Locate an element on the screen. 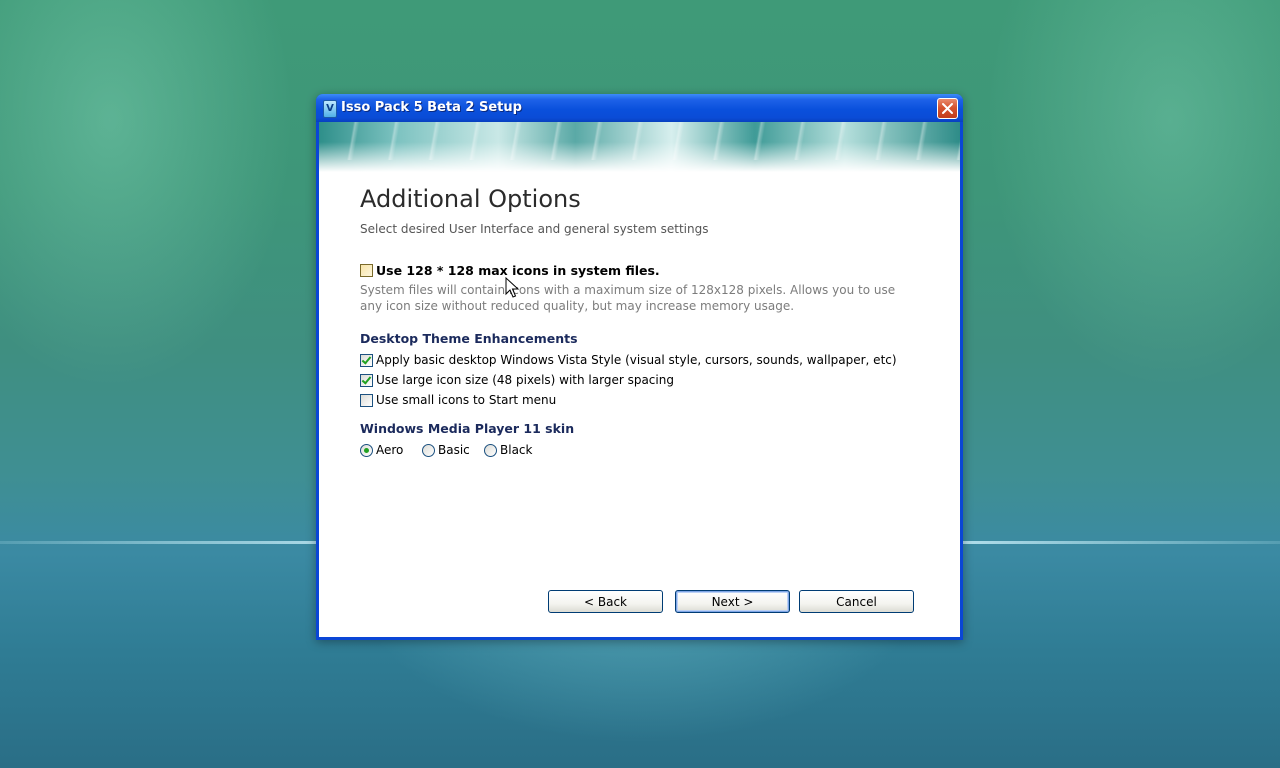  page-title: Additional Options is located at coordinates (470, 199).